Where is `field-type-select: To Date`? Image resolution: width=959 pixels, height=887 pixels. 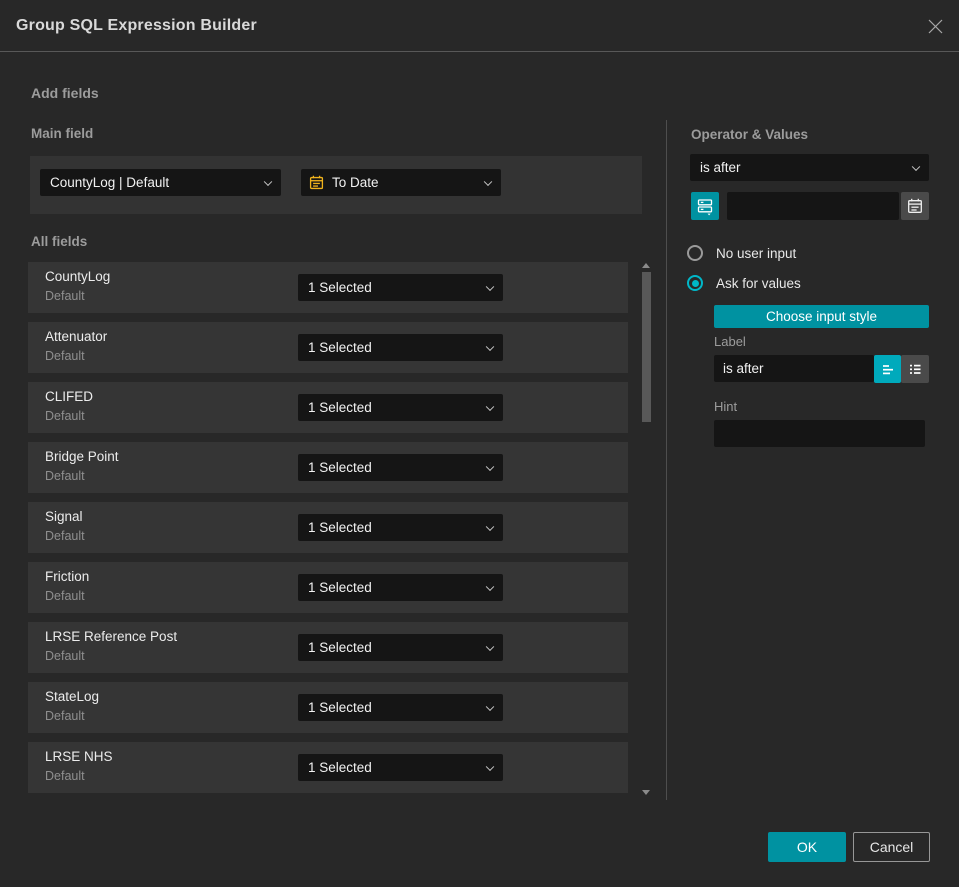 field-type-select: To Date is located at coordinates (401, 182).